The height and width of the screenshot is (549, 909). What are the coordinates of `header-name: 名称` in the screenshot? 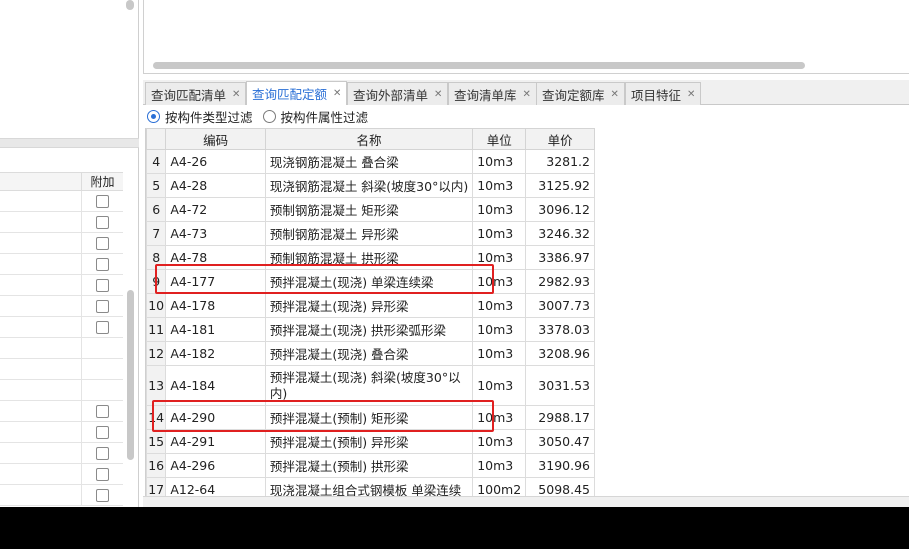 It's located at (369, 139).